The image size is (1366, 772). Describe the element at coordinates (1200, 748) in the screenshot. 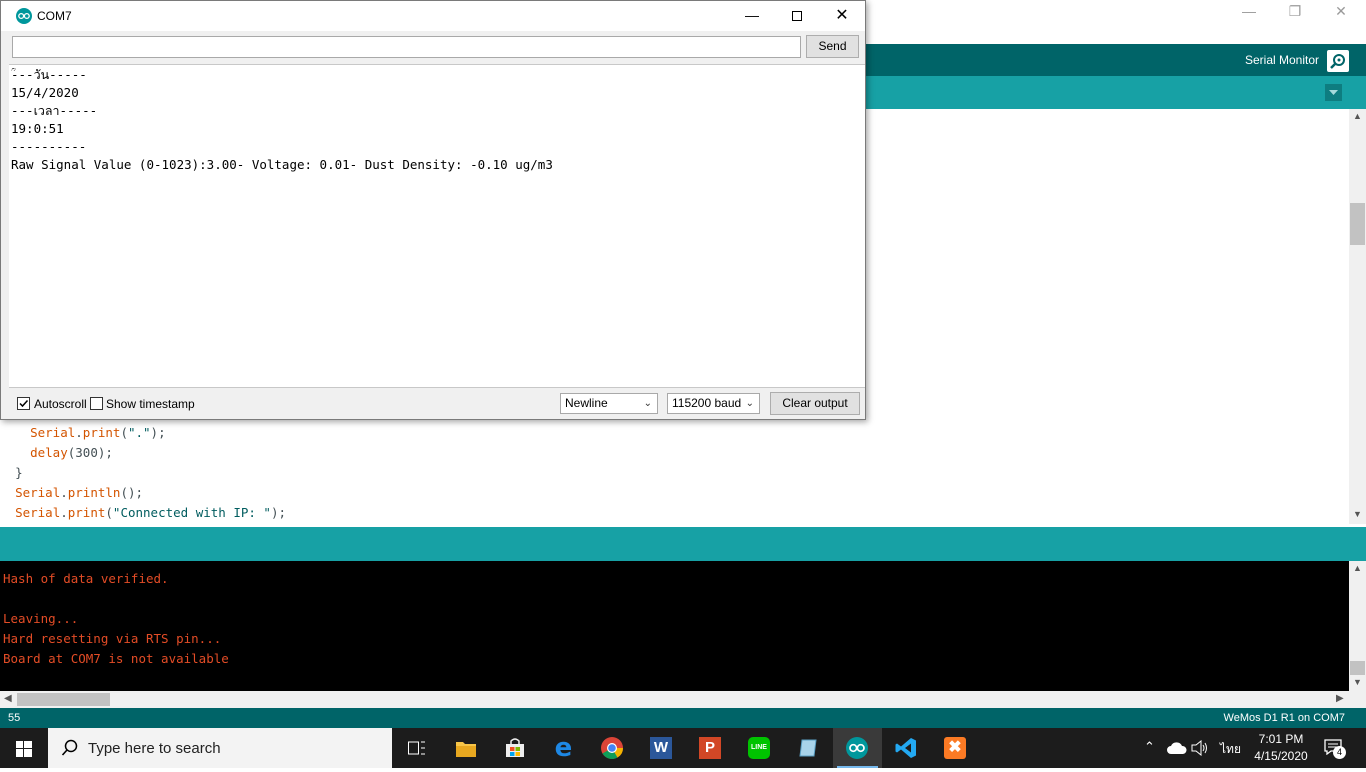

I see `volume-icon` at that location.